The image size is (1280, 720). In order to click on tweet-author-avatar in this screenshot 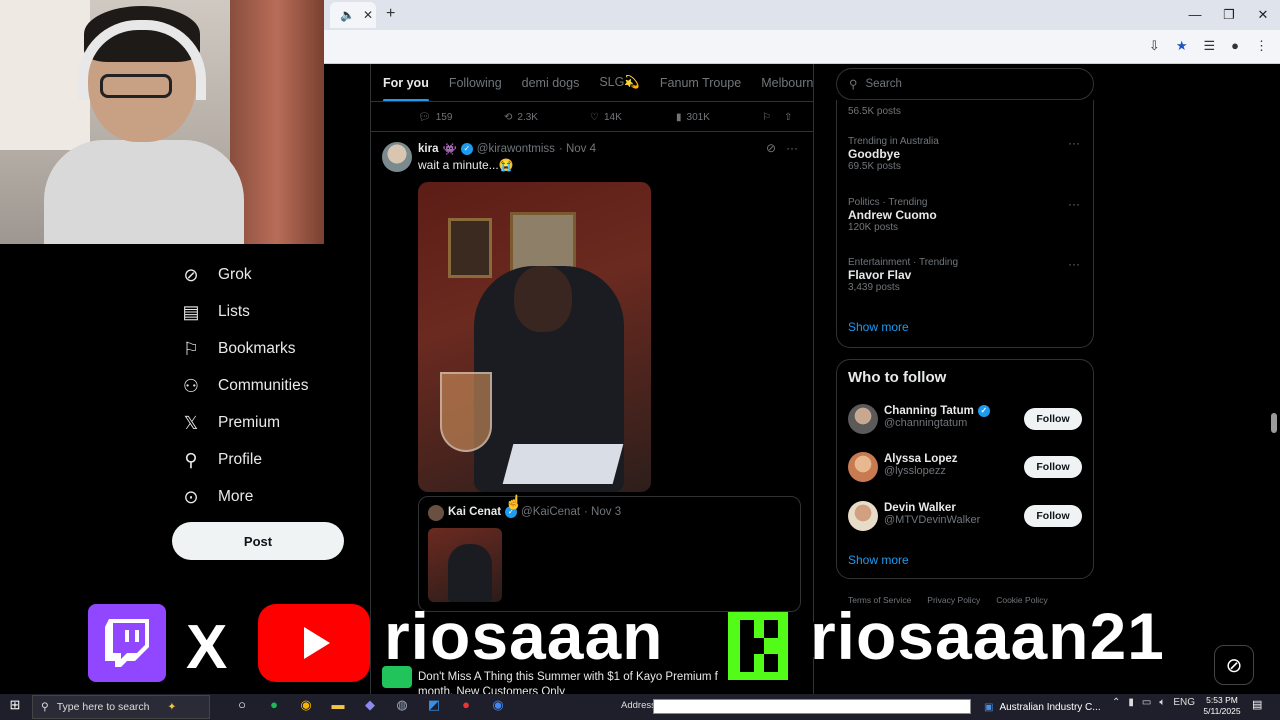, I will do `click(397, 157)`.